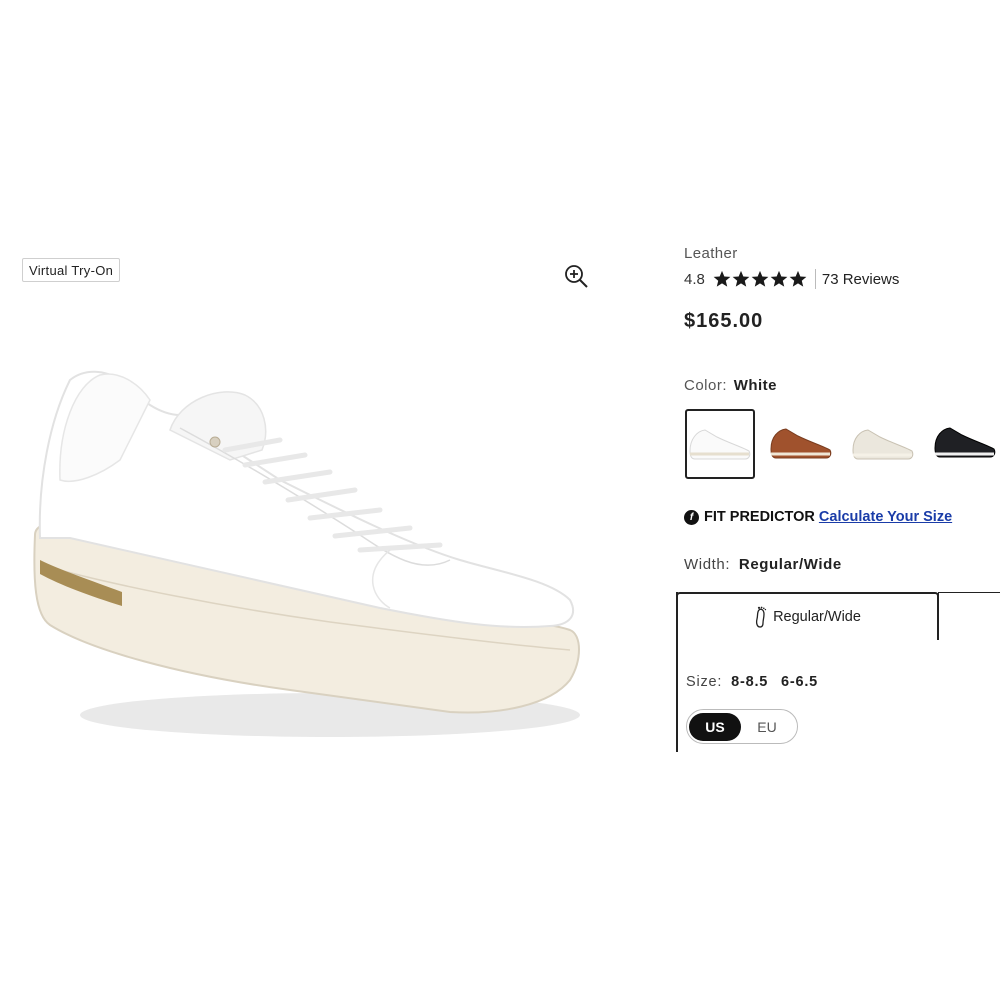 Image resolution: width=1000 pixels, height=1000 pixels. I want to click on fit-predictor-title: FIT PREDICTOR, so click(759, 517).